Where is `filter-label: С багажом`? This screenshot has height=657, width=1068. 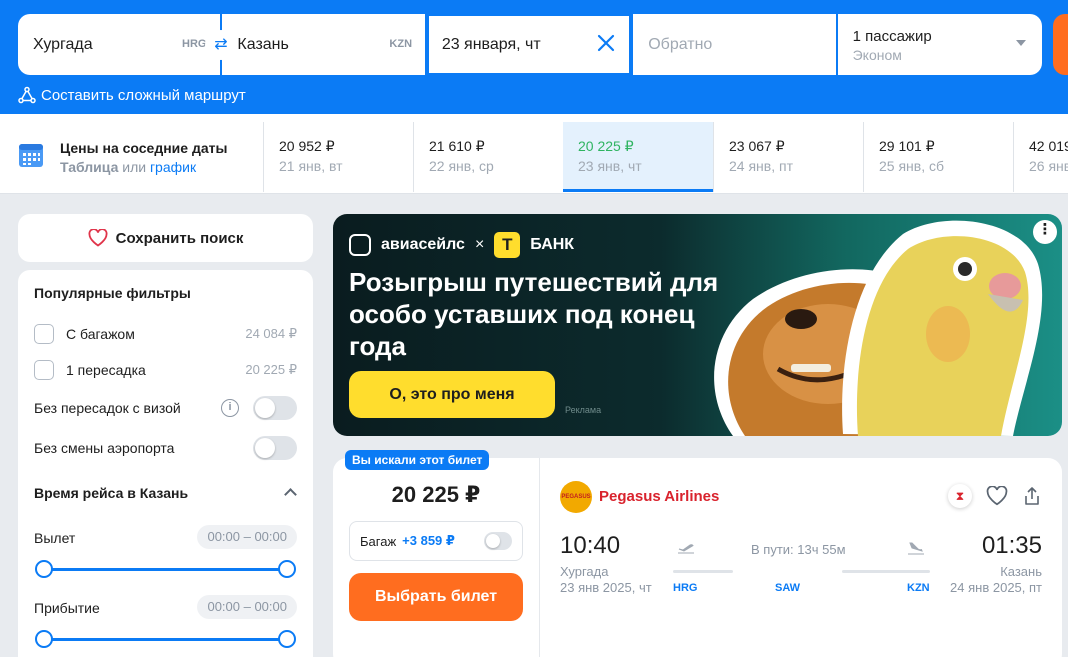
filter-label: С багажом is located at coordinates (100, 334).